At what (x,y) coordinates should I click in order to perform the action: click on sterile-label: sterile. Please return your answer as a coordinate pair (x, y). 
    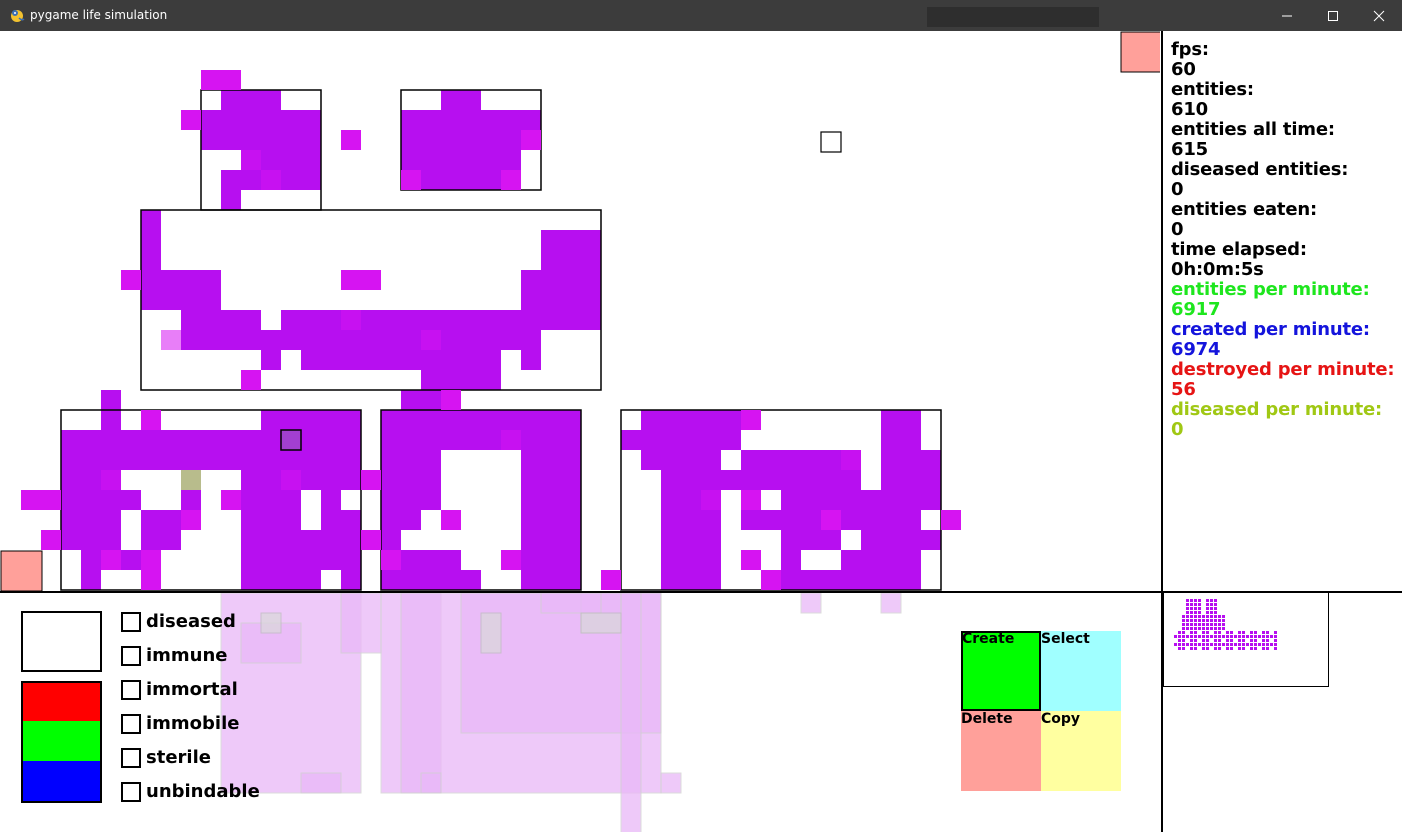
    Looking at the image, I should click on (178, 757).